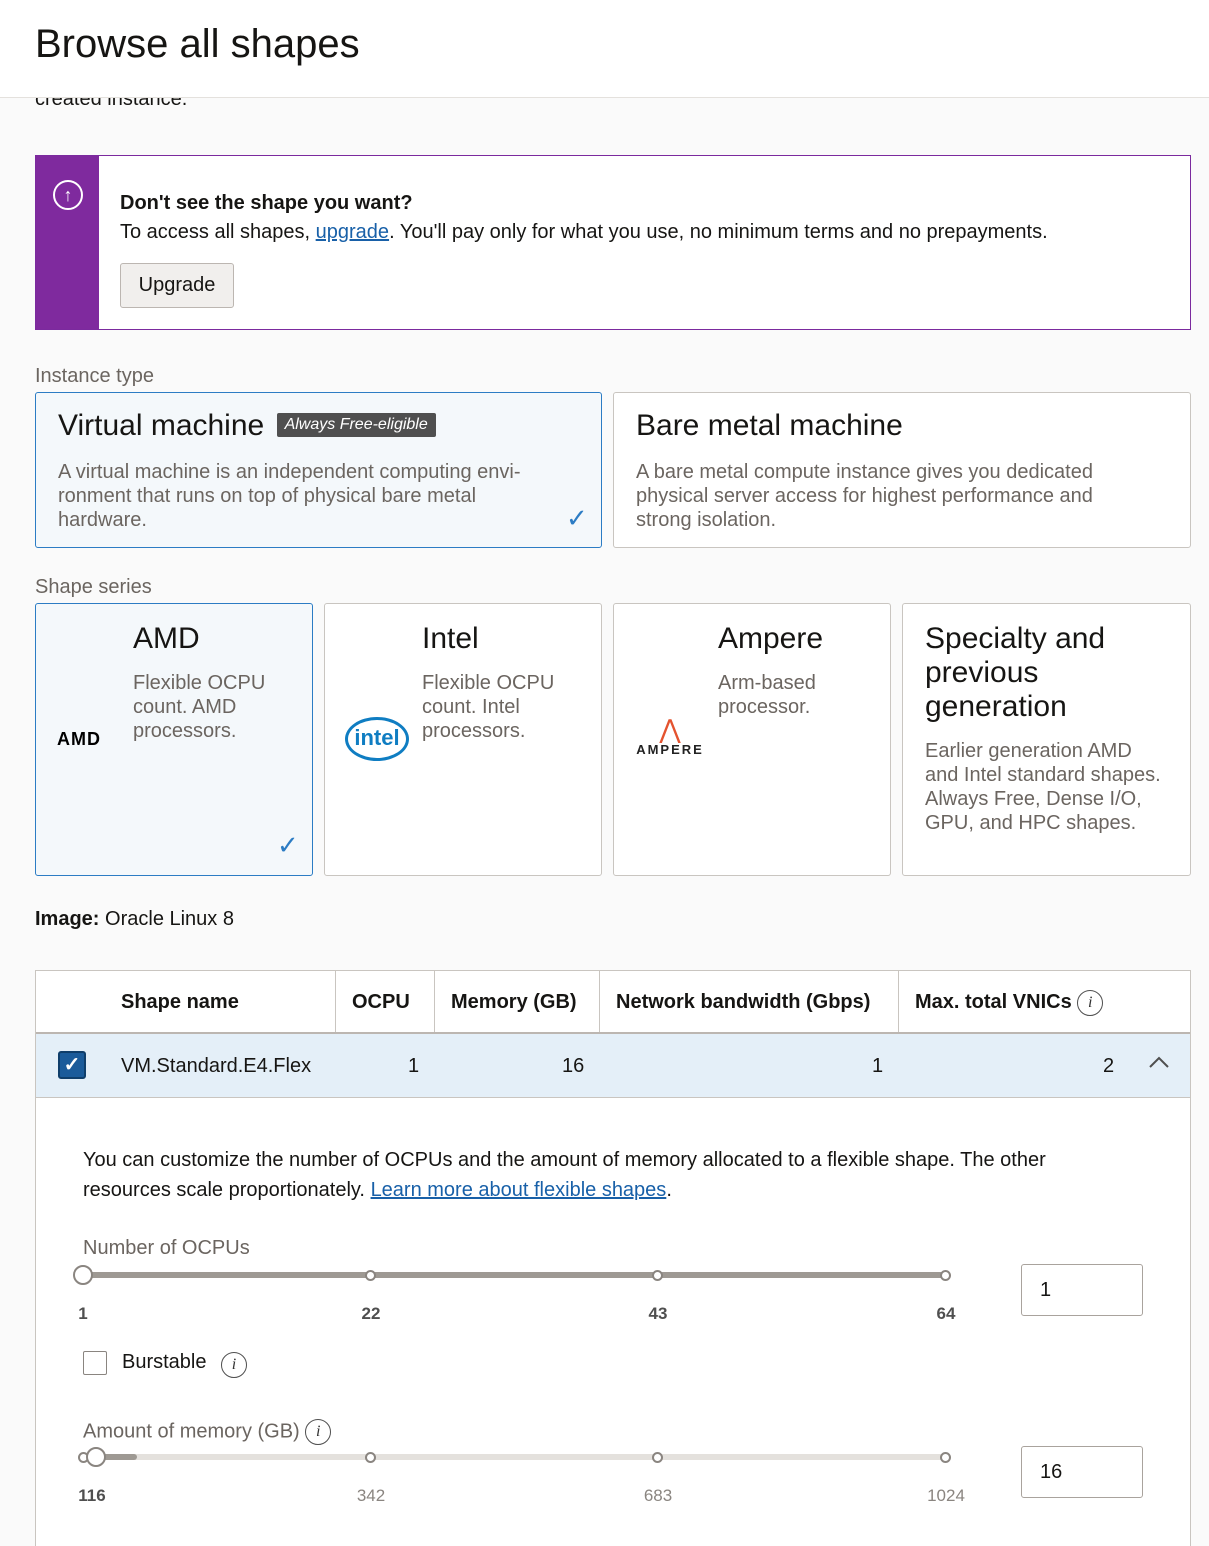 This screenshot has height=1546, width=1209. What do you see at coordinates (1044, 1001) in the screenshot?
I see `column-header-vnics: Max. total VNICs i` at bounding box center [1044, 1001].